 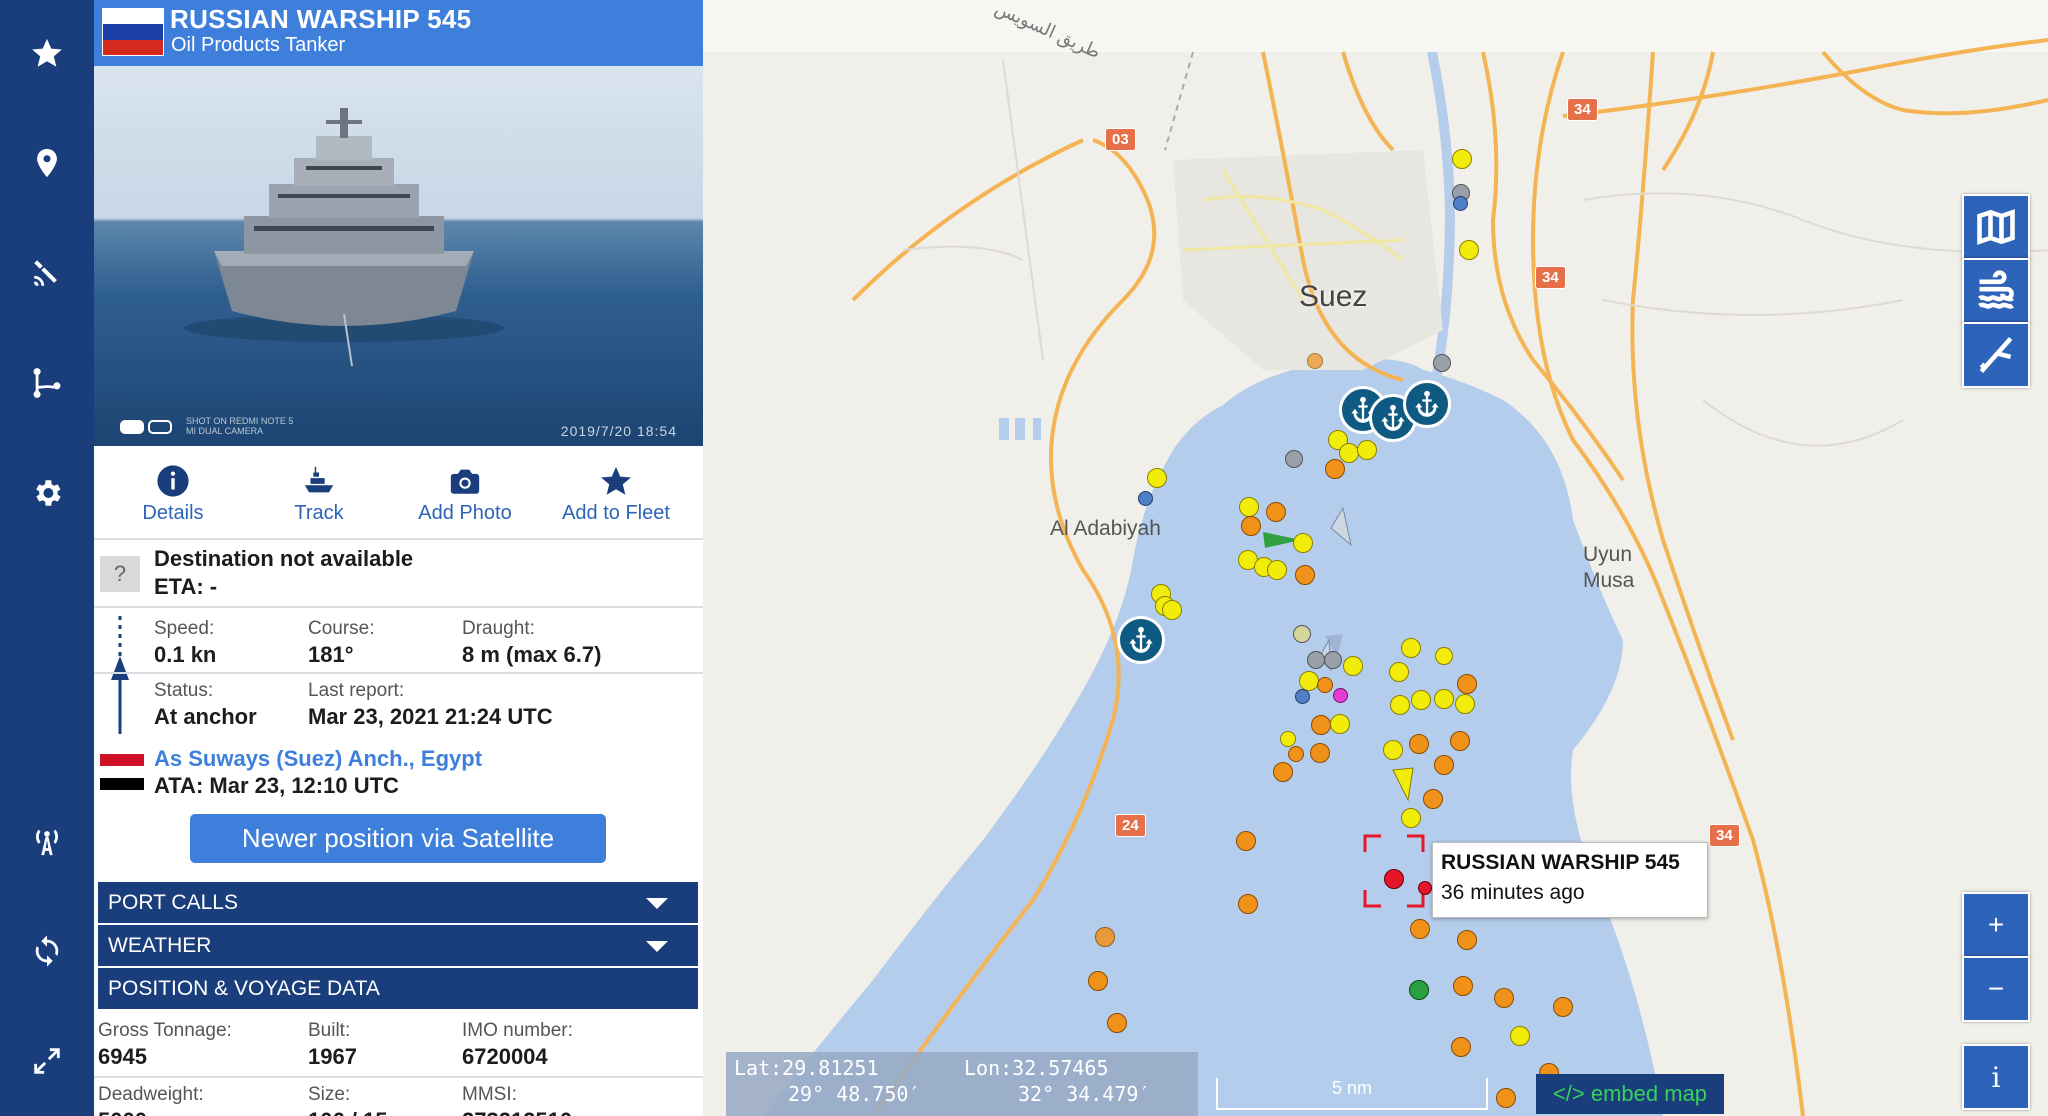 I want to click on embed-map-button: </> embed map, so click(x=1630, y=1094).